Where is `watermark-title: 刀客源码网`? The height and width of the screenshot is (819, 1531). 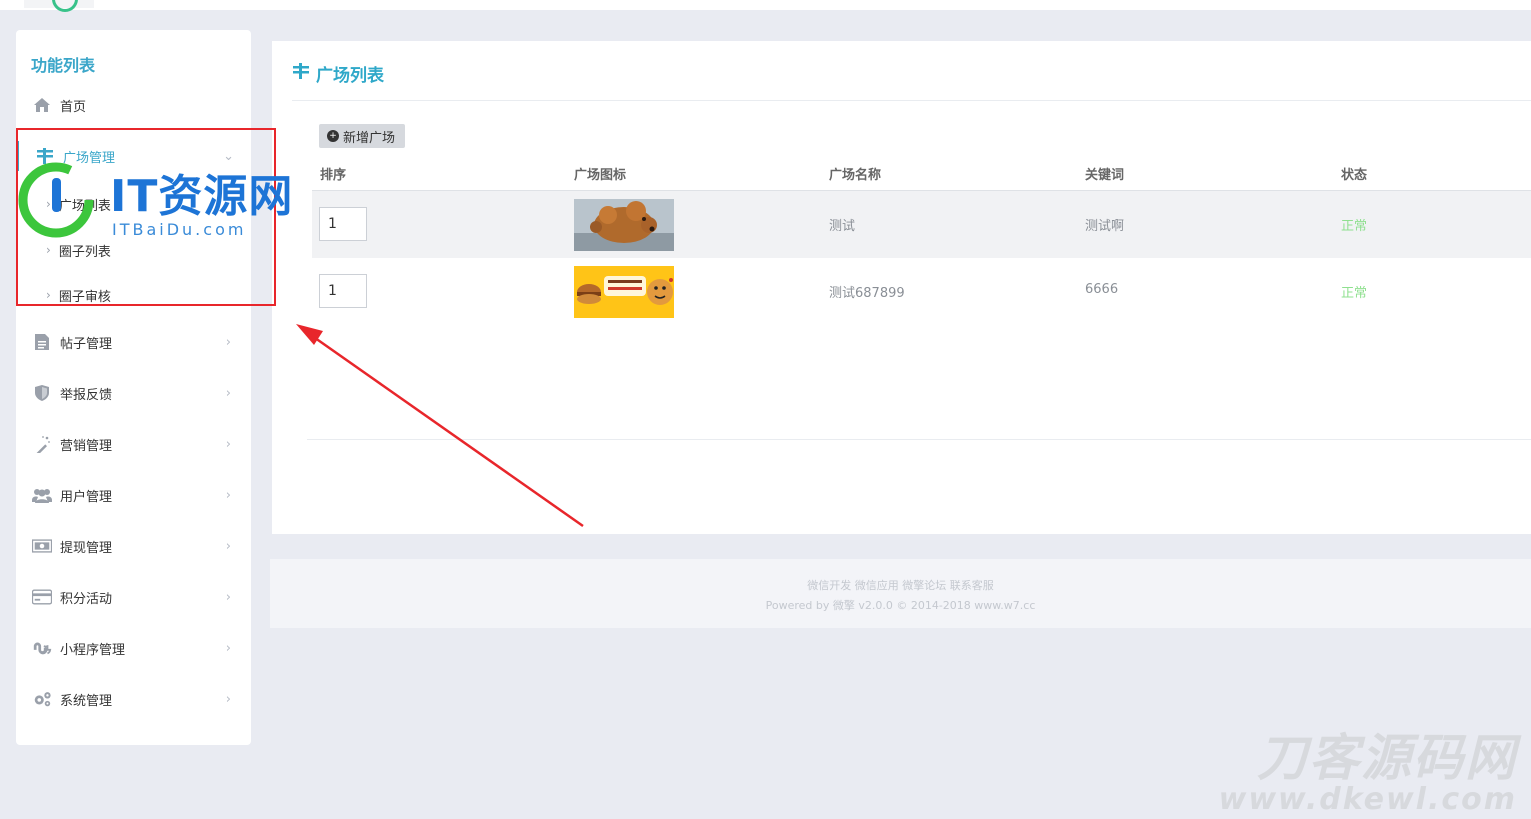
watermark-title: 刀客源码网 is located at coordinates (1387, 758).